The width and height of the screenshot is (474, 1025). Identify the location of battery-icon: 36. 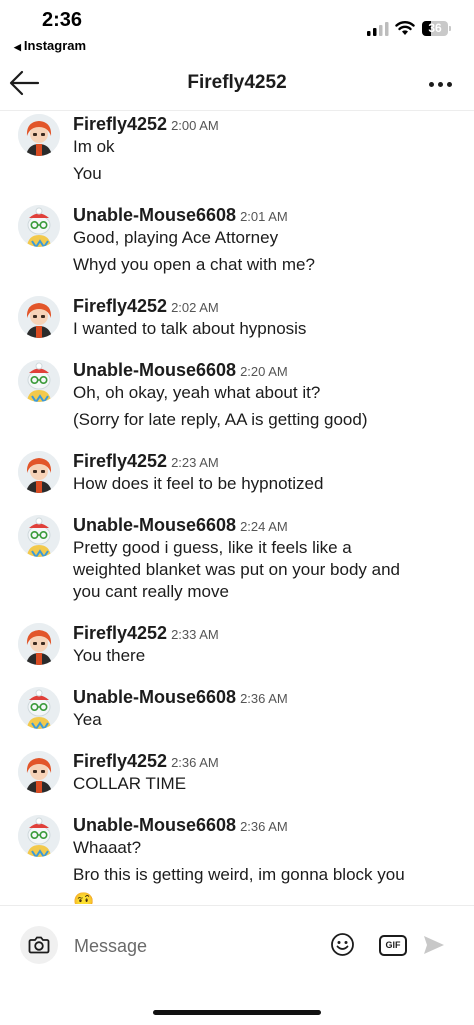
(436, 28).